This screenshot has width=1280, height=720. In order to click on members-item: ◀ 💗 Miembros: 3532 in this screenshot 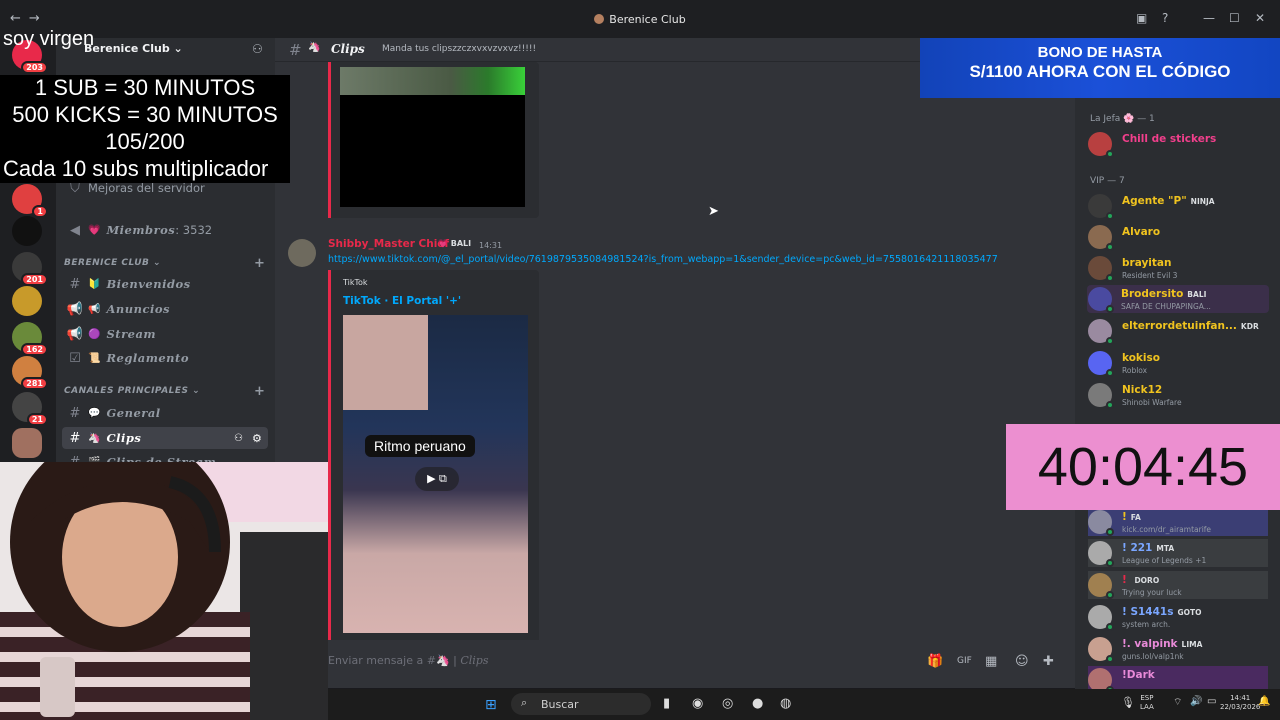, I will do `click(165, 230)`.